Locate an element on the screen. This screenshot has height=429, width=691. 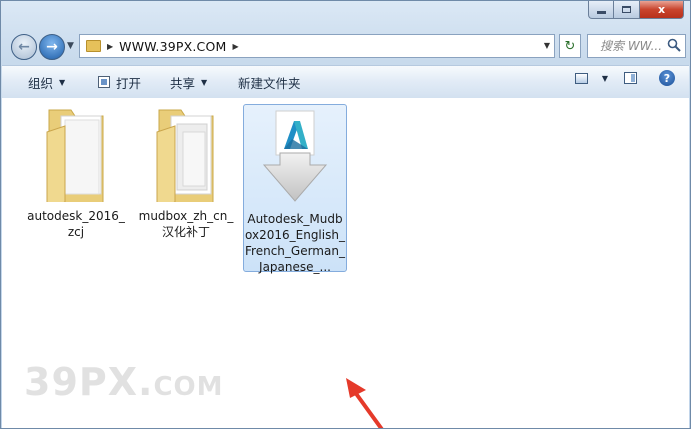
refresh-icon: ↻ is located at coordinates (570, 46).